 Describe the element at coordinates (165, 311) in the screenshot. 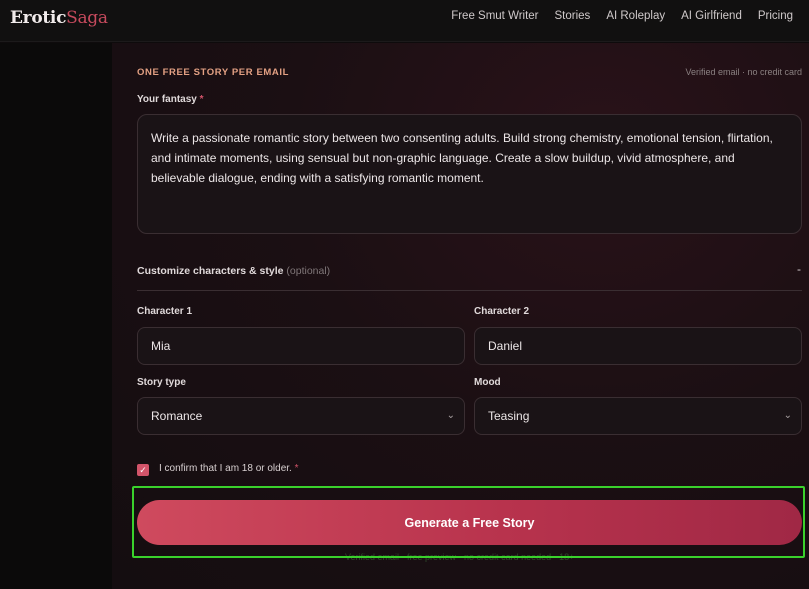

I see `character1-label: Character 1` at that location.